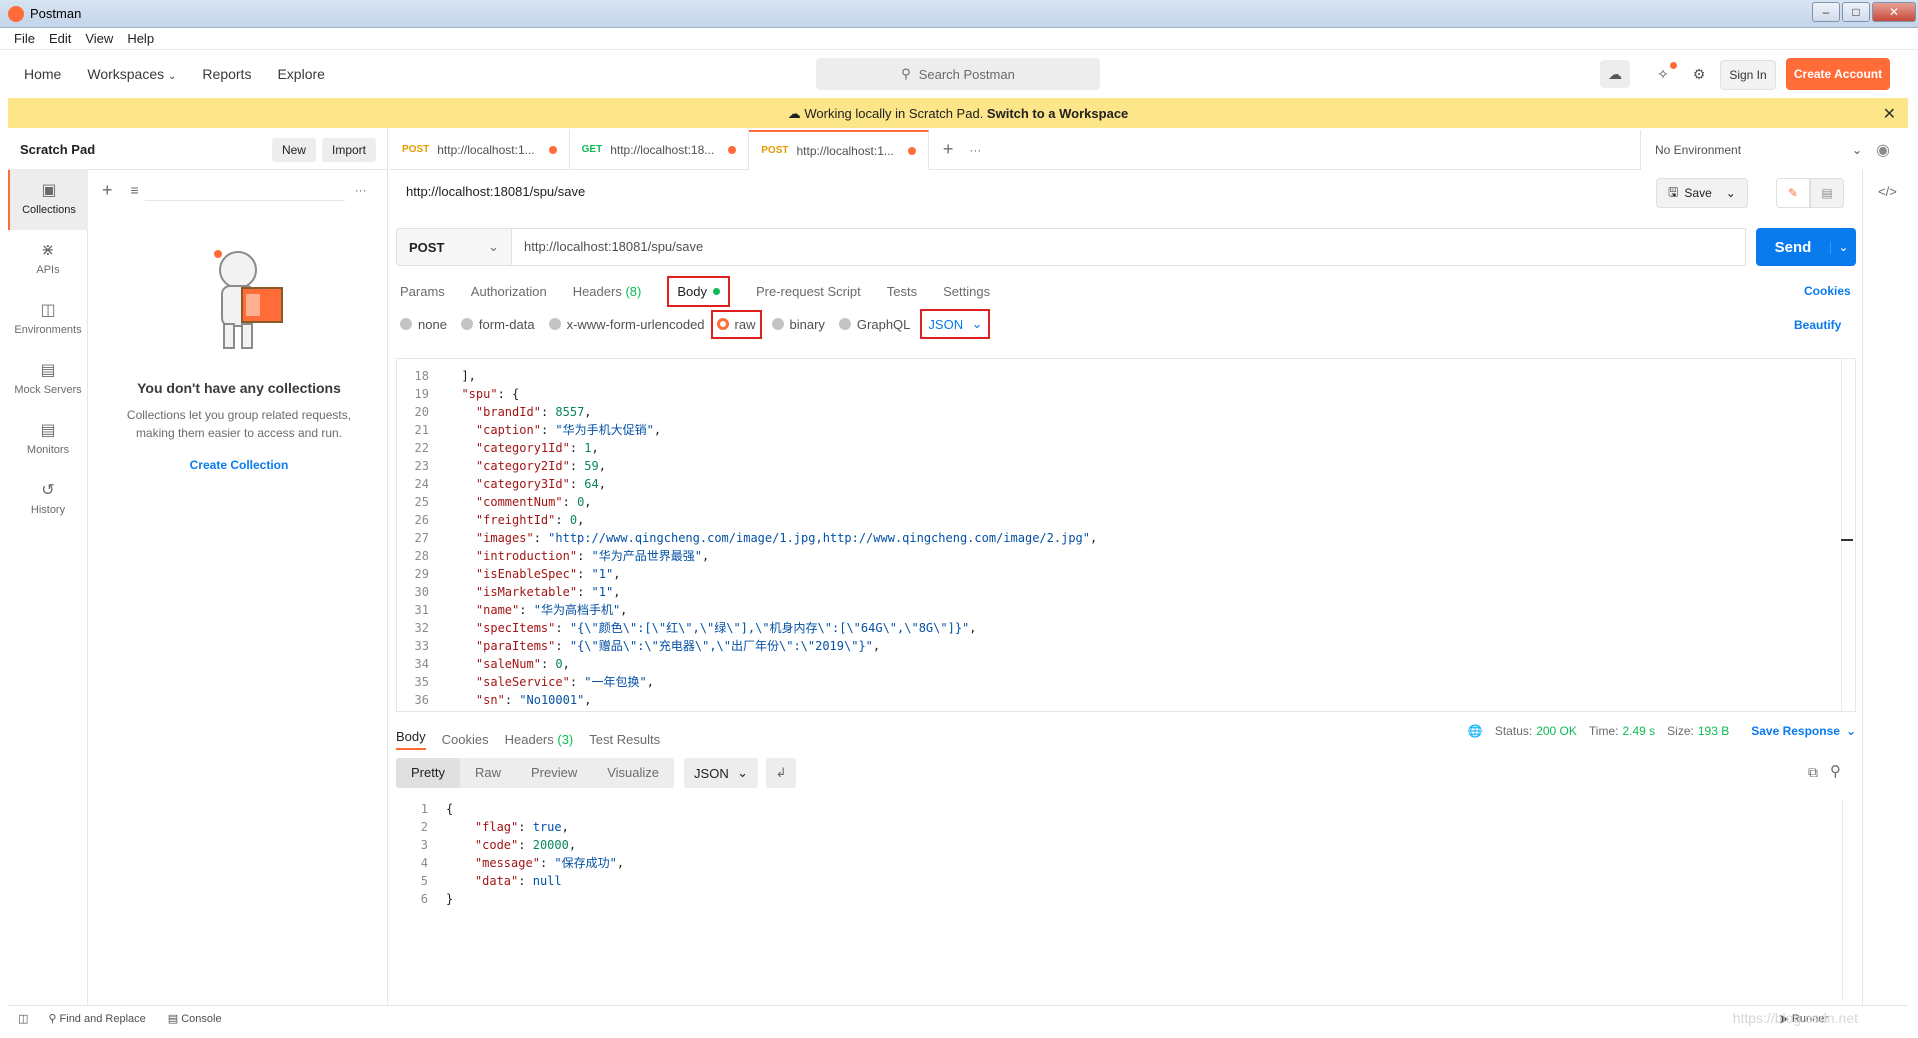  Describe the element at coordinates (607, 291) in the screenshot. I see `tab-headers: Headers (8)` at that location.